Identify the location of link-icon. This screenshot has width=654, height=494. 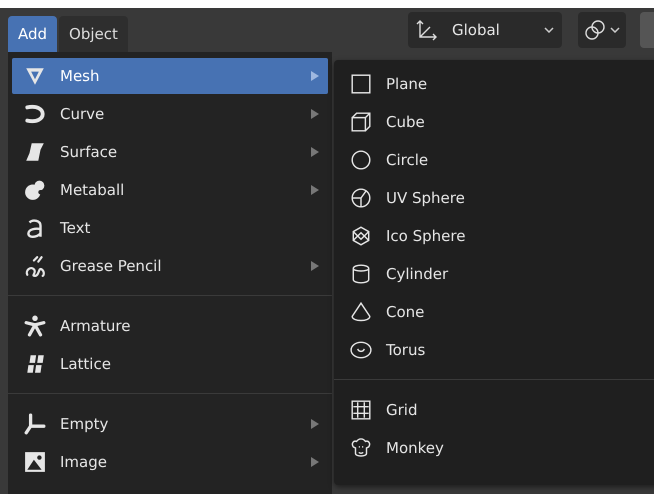
(595, 30).